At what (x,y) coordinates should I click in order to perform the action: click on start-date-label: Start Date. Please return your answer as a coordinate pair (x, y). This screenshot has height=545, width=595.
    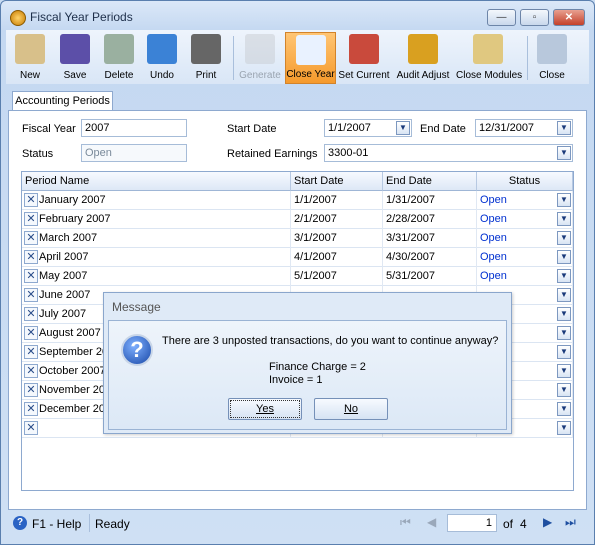
    Looking at the image, I should click on (252, 129).